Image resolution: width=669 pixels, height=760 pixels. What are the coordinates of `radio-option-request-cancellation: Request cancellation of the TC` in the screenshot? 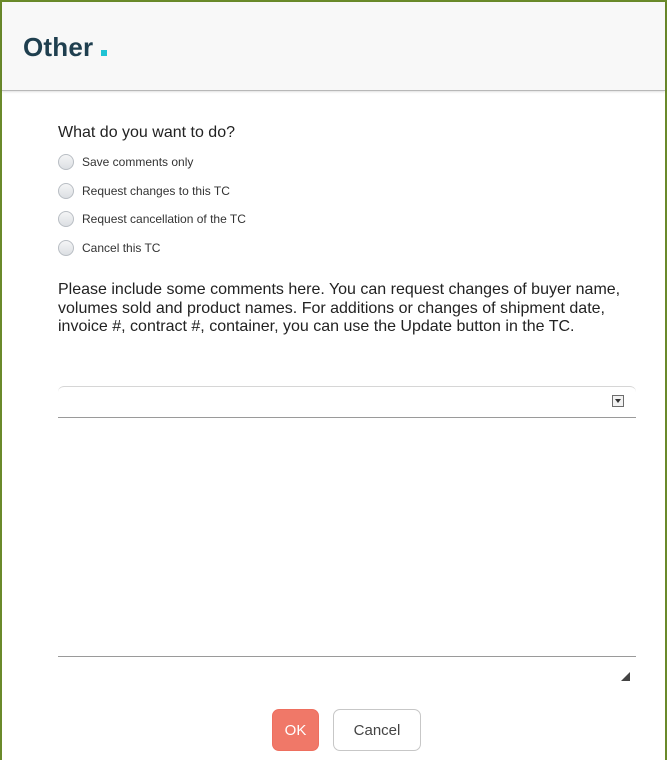 It's located at (152, 219).